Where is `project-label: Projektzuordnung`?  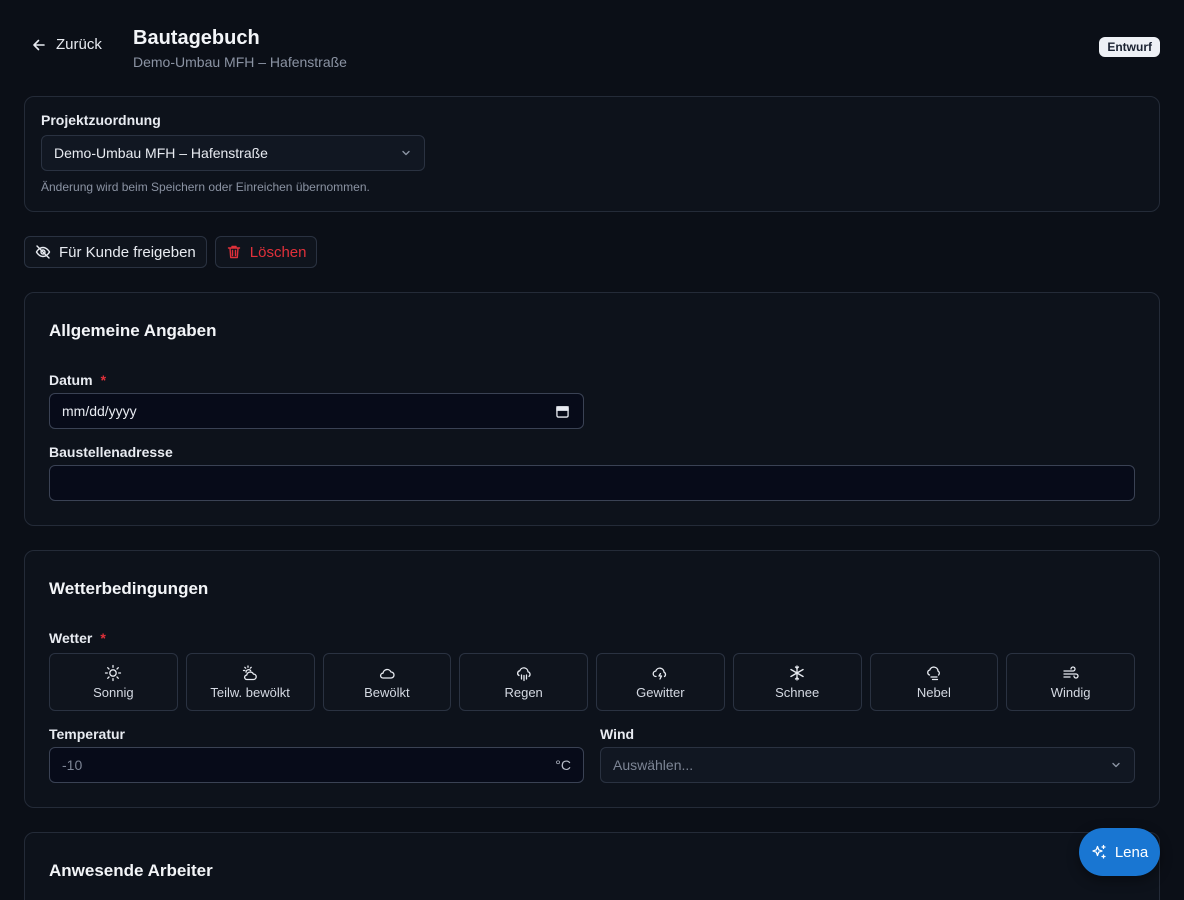
project-label: Projektzuordnung is located at coordinates (101, 120).